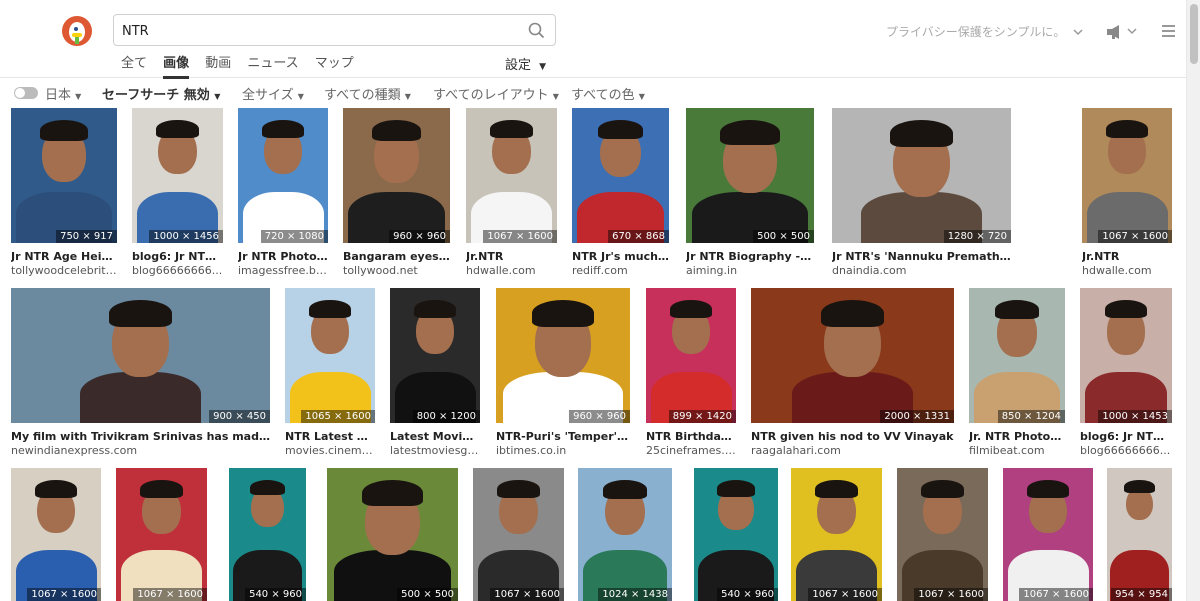 This screenshot has height=601, width=1200. Describe the element at coordinates (525, 63) in the screenshot. I see `settings-dropdown: 設定 ▼` at that location.